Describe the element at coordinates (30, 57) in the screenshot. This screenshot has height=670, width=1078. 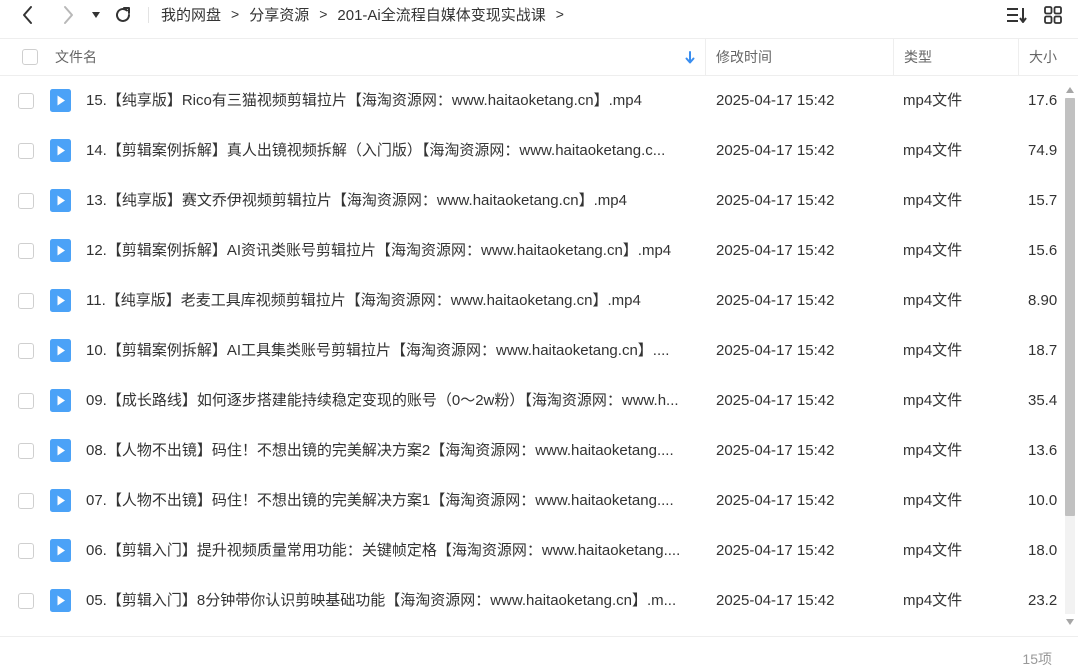
I see `select-all-checkbox` at that location.